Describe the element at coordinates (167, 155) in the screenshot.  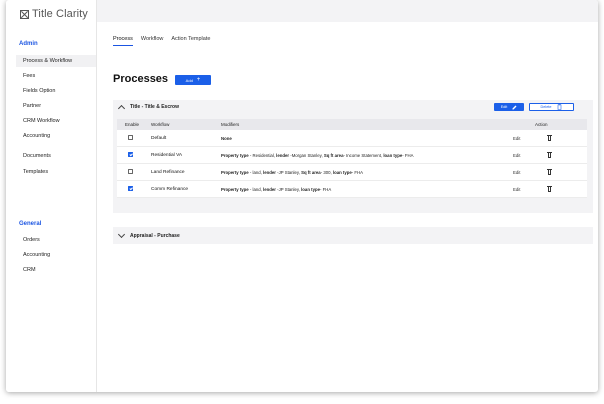
I see `workflow-name: Residential VA` at that location.